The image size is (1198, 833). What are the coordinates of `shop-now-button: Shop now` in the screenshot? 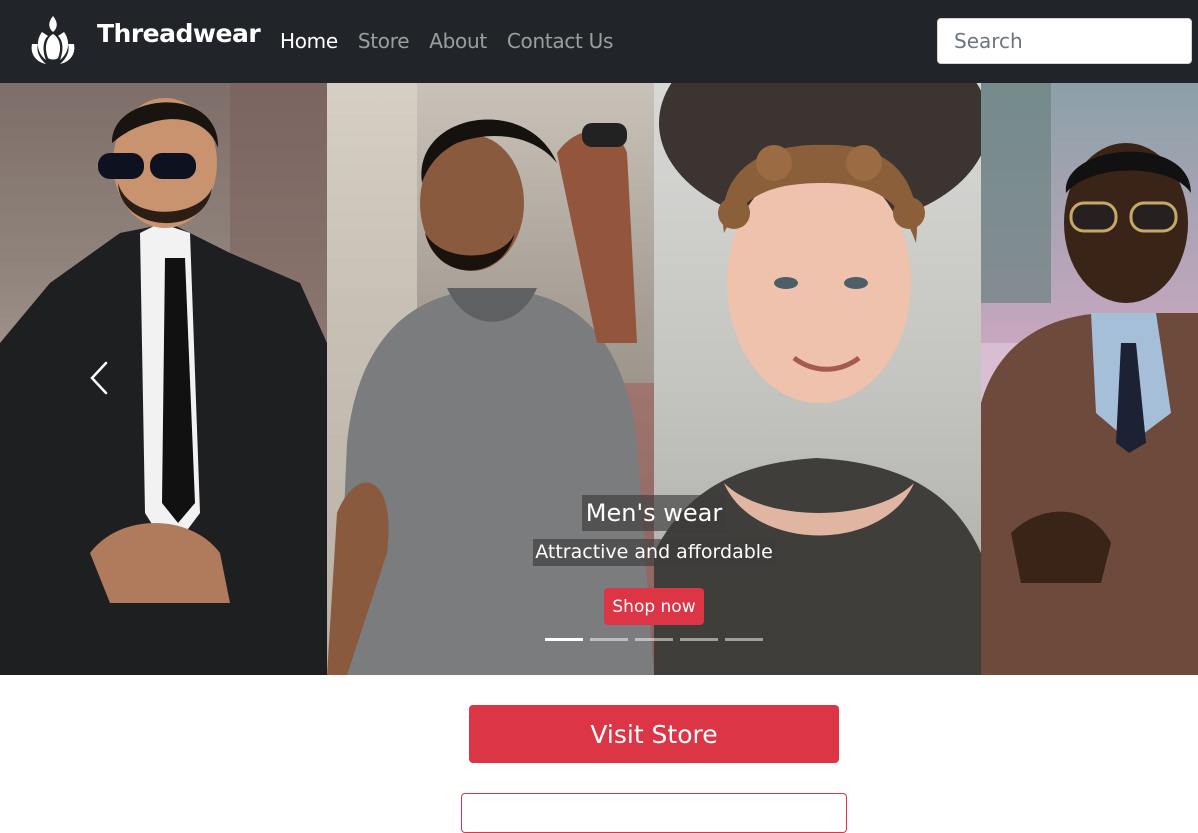 It's located at (654, 606).